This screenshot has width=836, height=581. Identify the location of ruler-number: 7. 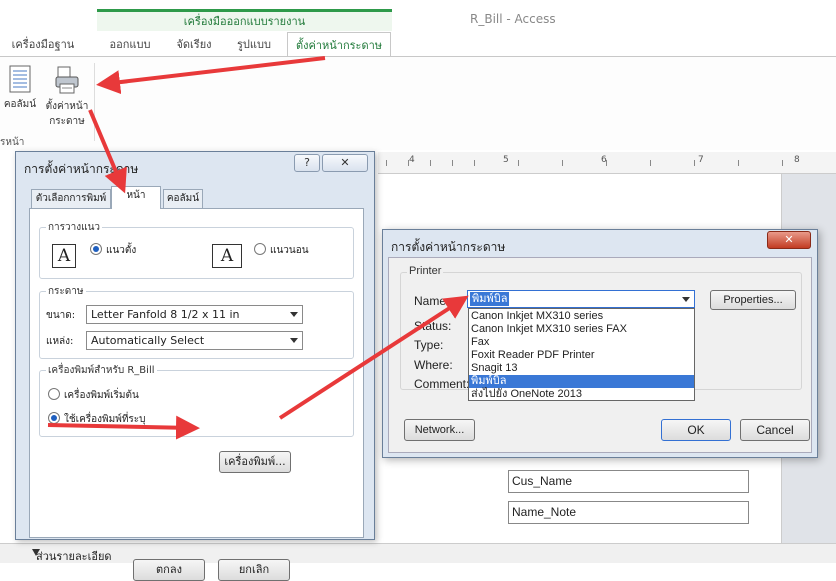
(701, 160).